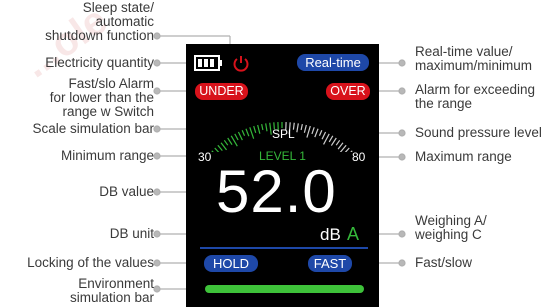 The width and height of the screenshot is (559, 307). What do you see at coordinates (353, 234) in the screenshot?
I see `weighting-indicator: A` at bounding box center [353, 234].